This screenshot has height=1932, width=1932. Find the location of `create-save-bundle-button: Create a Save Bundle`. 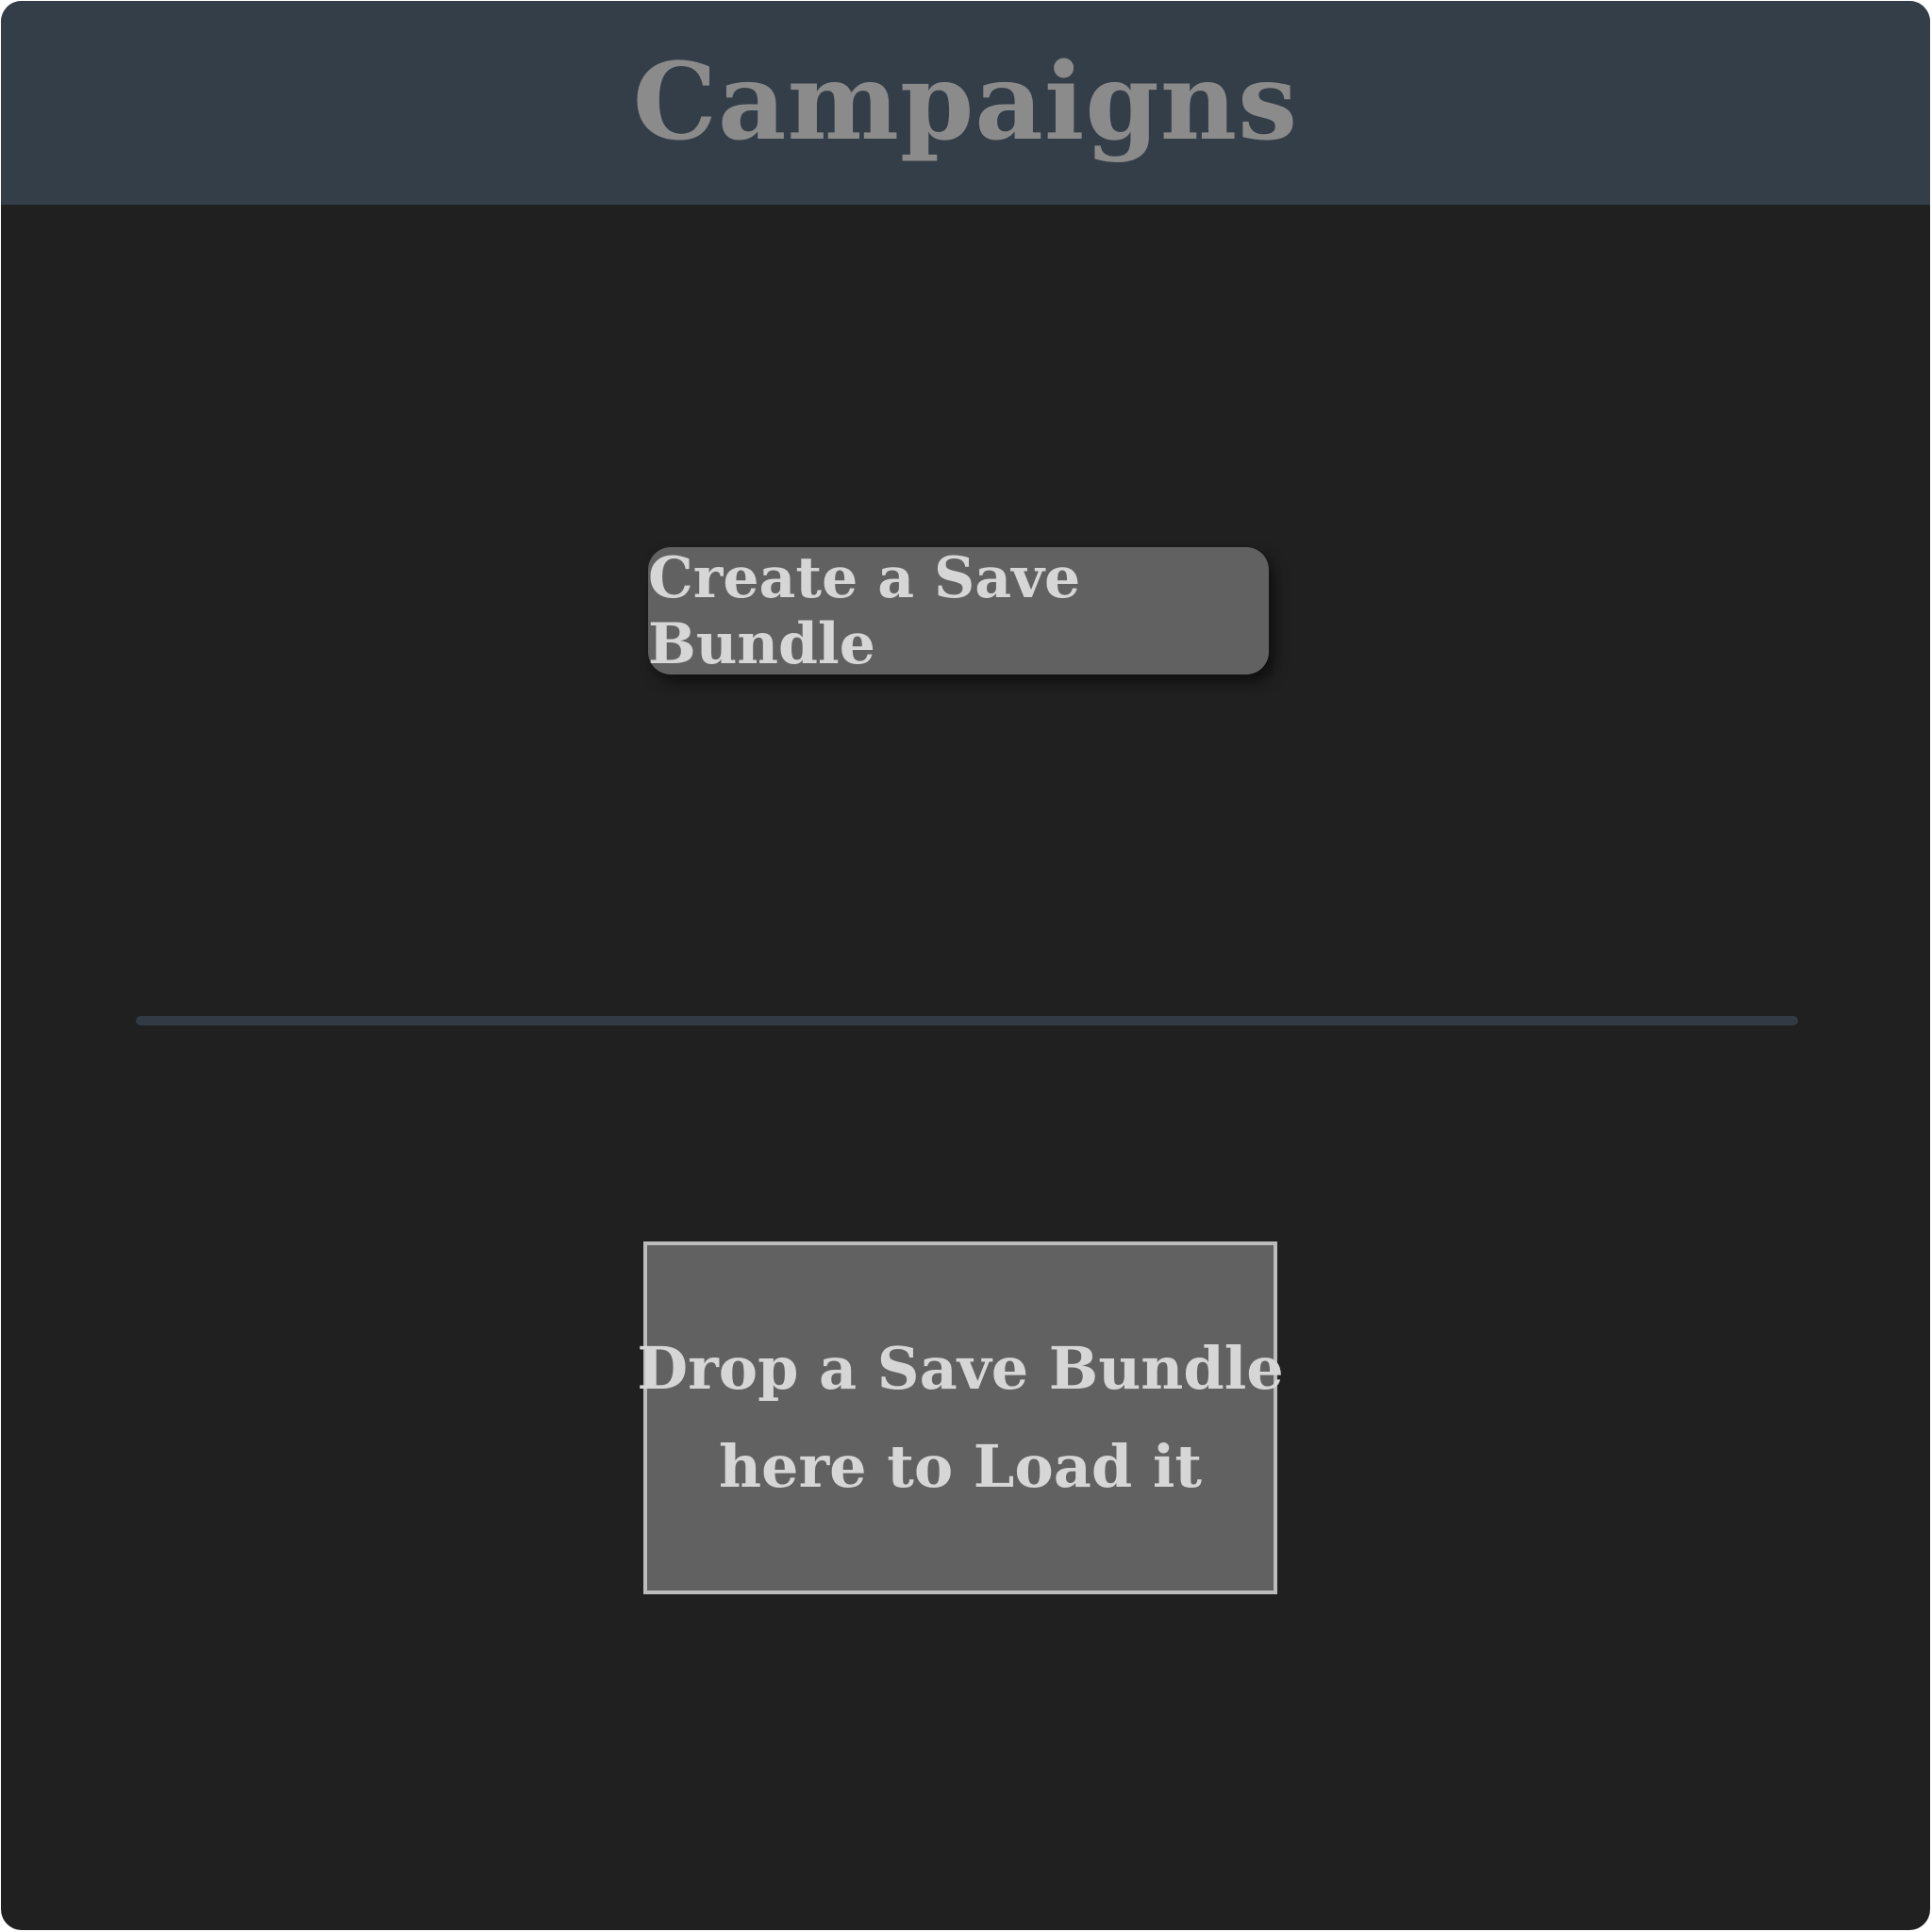

create-save-bundle-button: Create a Save Bundle is located at coordinates (959, 610).